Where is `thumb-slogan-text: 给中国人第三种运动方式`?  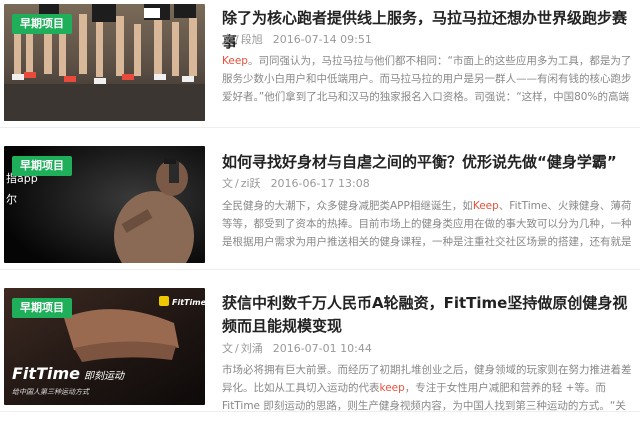
thumb-slogan-text: 给中国人第三种运动方式 is located at coordinates (51, 392).